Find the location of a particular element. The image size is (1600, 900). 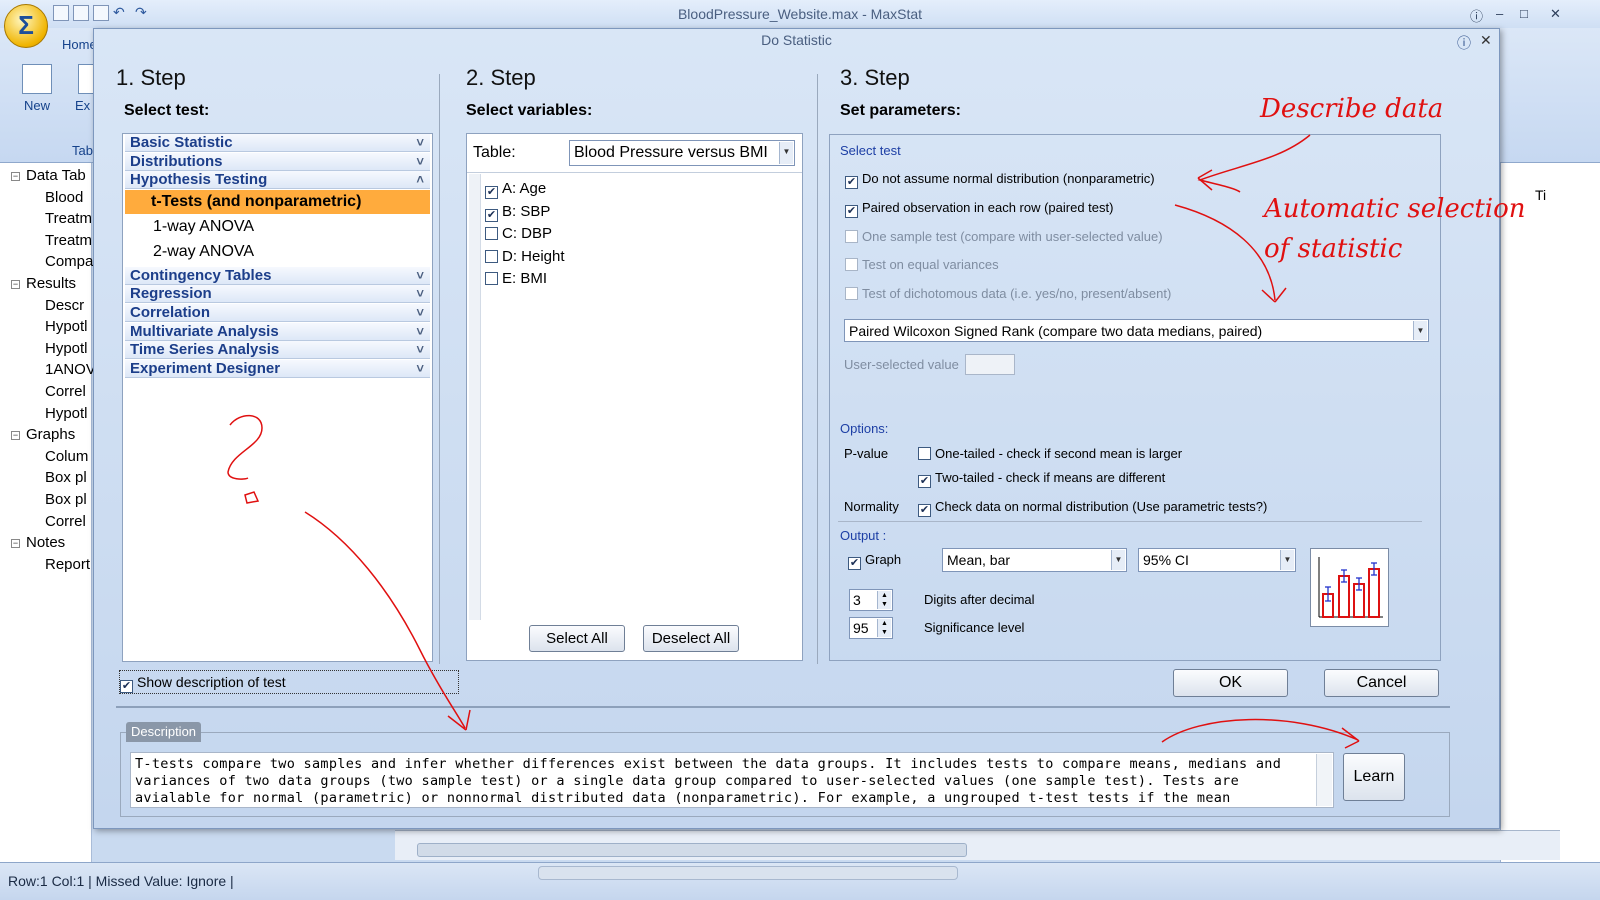

annotation-automatic-selection: Automatic selection is located at coordinates (1395, 209).